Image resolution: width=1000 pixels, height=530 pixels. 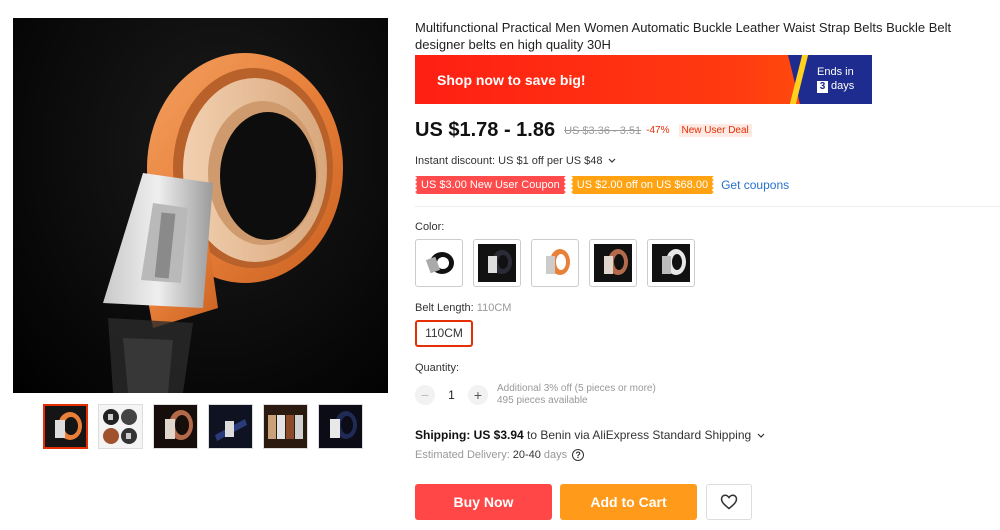 I want to click on color-swatches, so click(x=555, y=263).